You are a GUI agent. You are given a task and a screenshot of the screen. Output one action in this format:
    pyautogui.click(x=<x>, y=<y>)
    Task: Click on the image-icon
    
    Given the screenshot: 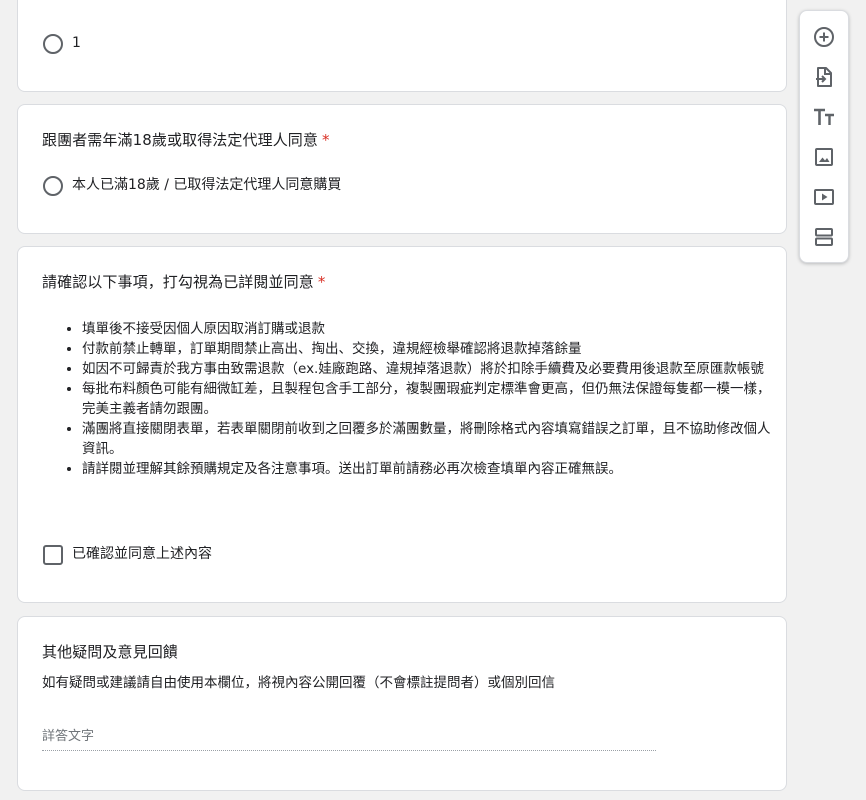 What is the action you would take?
    pyautogui.click(x=824, y=157)
    